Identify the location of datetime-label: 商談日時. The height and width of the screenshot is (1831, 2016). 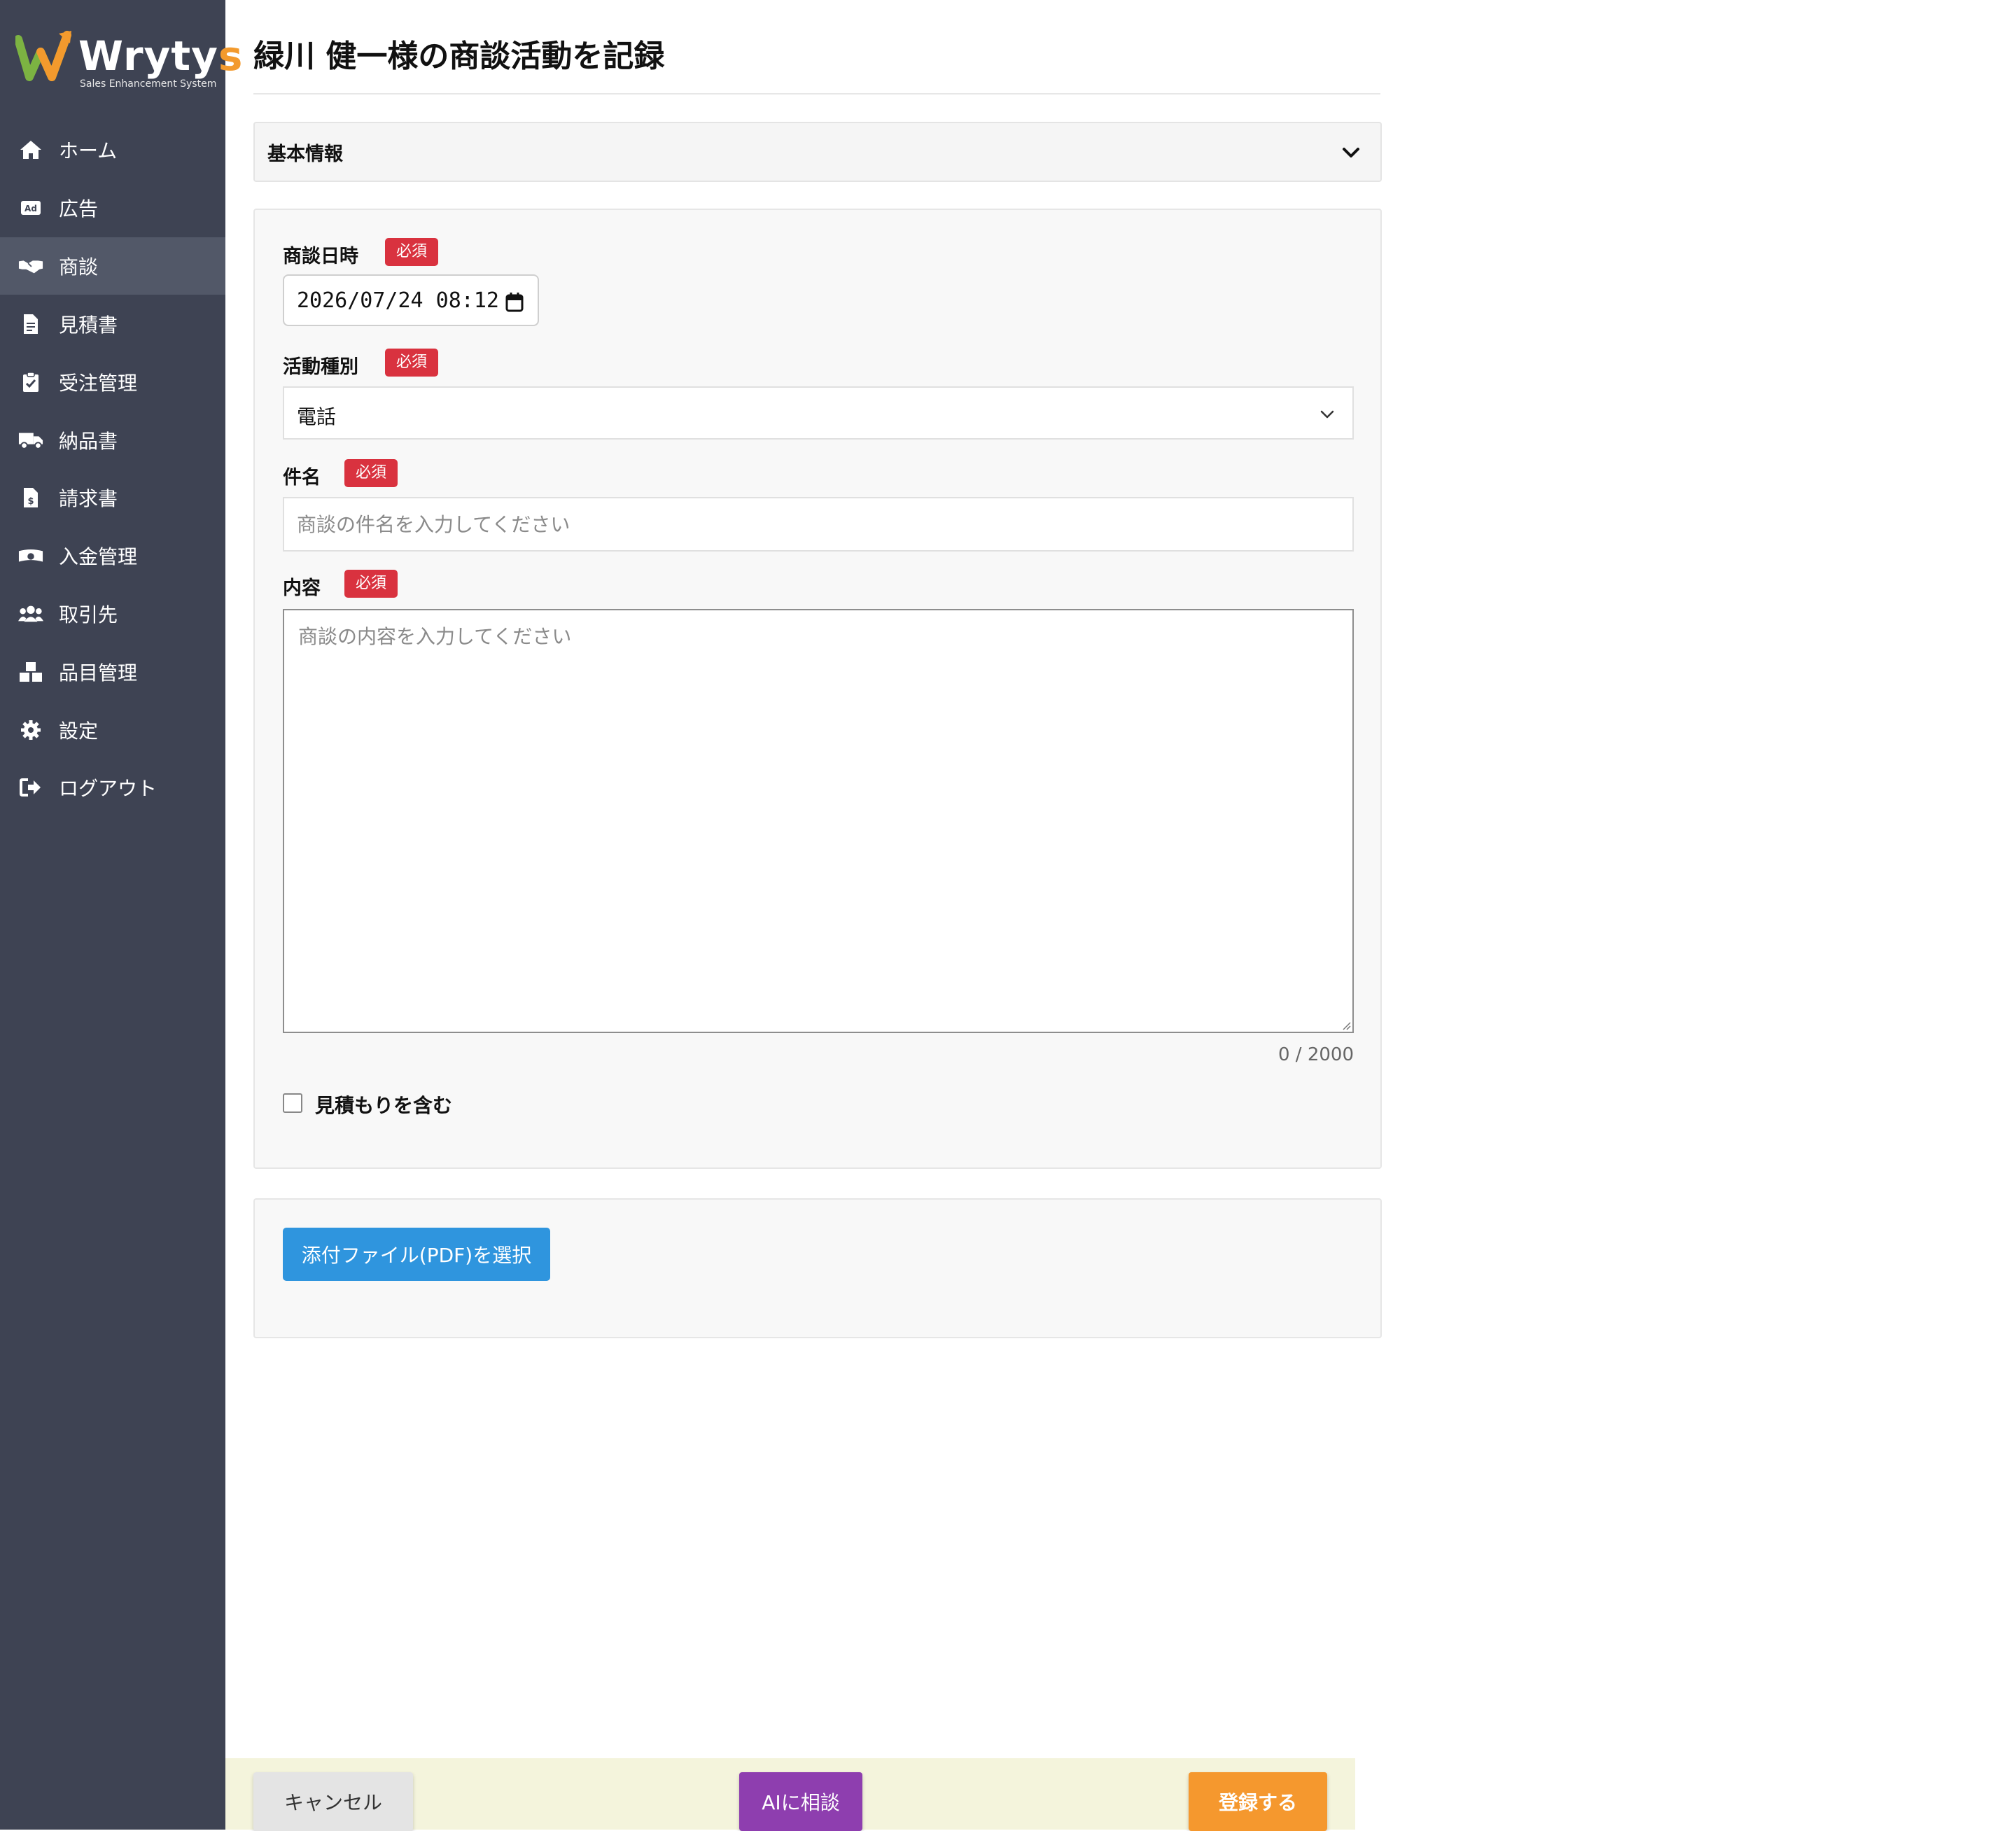
(320, 256).